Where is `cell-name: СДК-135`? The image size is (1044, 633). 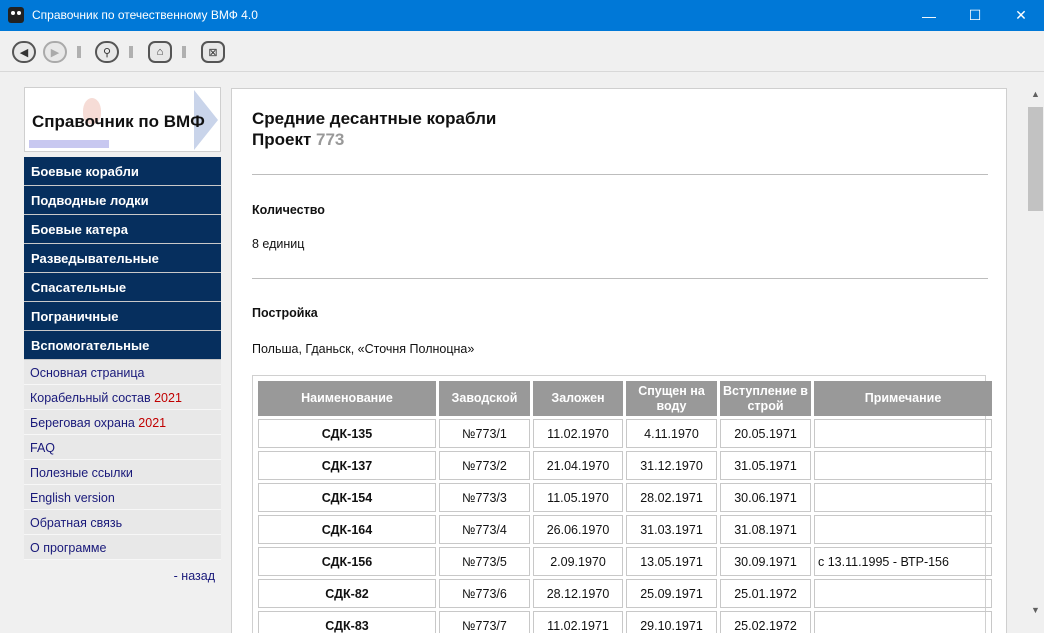 cell-name: СДК-135 is located at coordinates (347, 433).